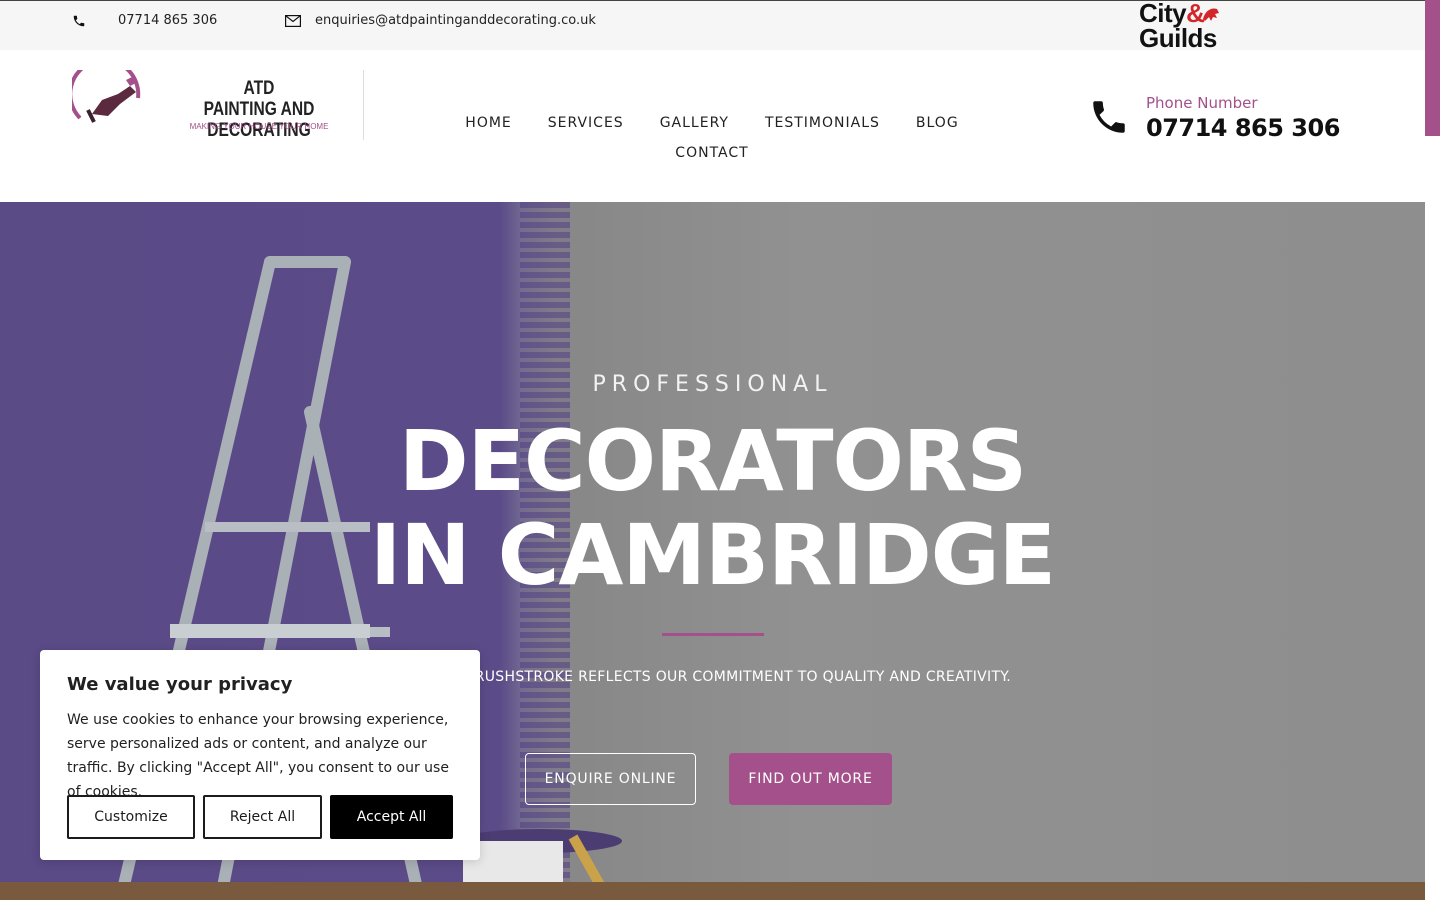 Image resolution: width=1440 pixels, height=900 pixels. I want to click on topbar-email: enquiries@atdpaintinganddecorating.co.uk, so click(440, 20).